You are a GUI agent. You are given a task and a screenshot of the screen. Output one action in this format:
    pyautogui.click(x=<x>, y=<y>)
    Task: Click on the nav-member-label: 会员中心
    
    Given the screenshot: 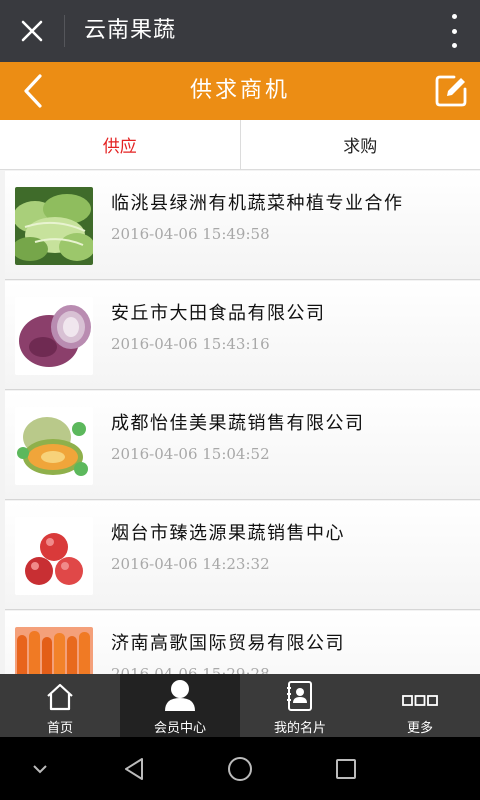 What is the action you would take?
    pyautogui.click(x=179, y=728)
    